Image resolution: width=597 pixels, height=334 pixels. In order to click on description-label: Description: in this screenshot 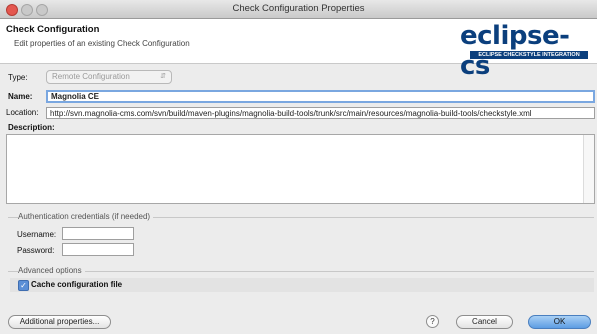, I will do `click(31, 127)`.